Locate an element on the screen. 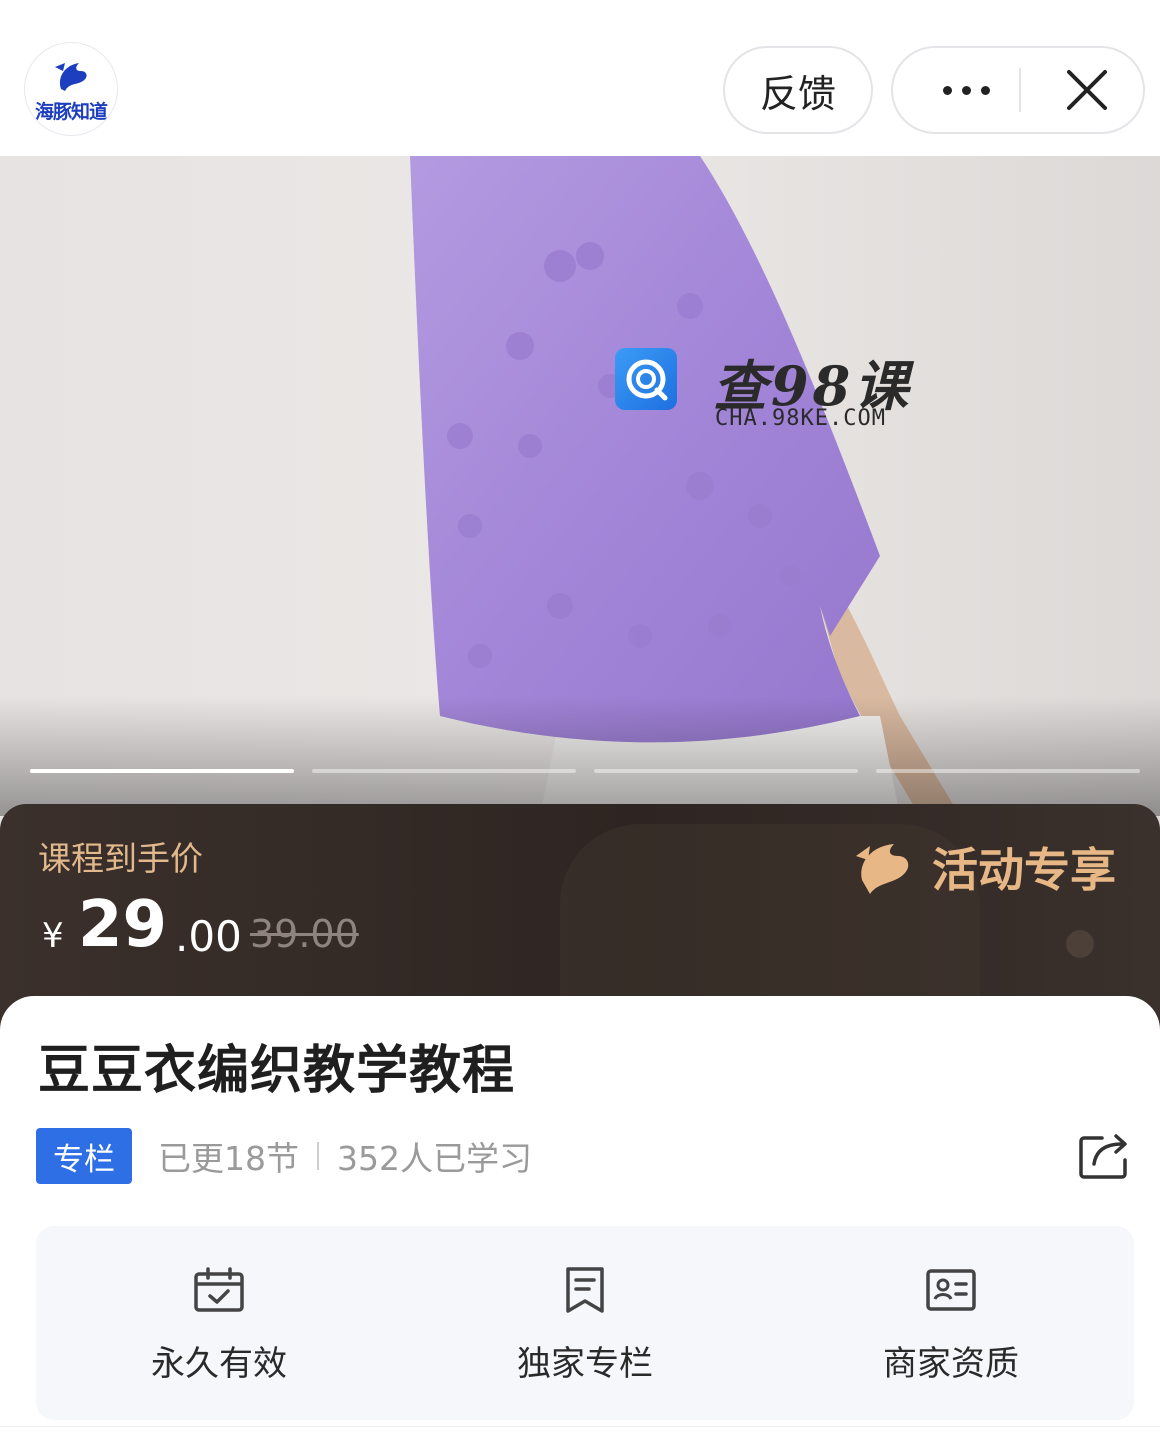  feature-exclusive: 独家专栏 is located at coordinates (585, 1323).